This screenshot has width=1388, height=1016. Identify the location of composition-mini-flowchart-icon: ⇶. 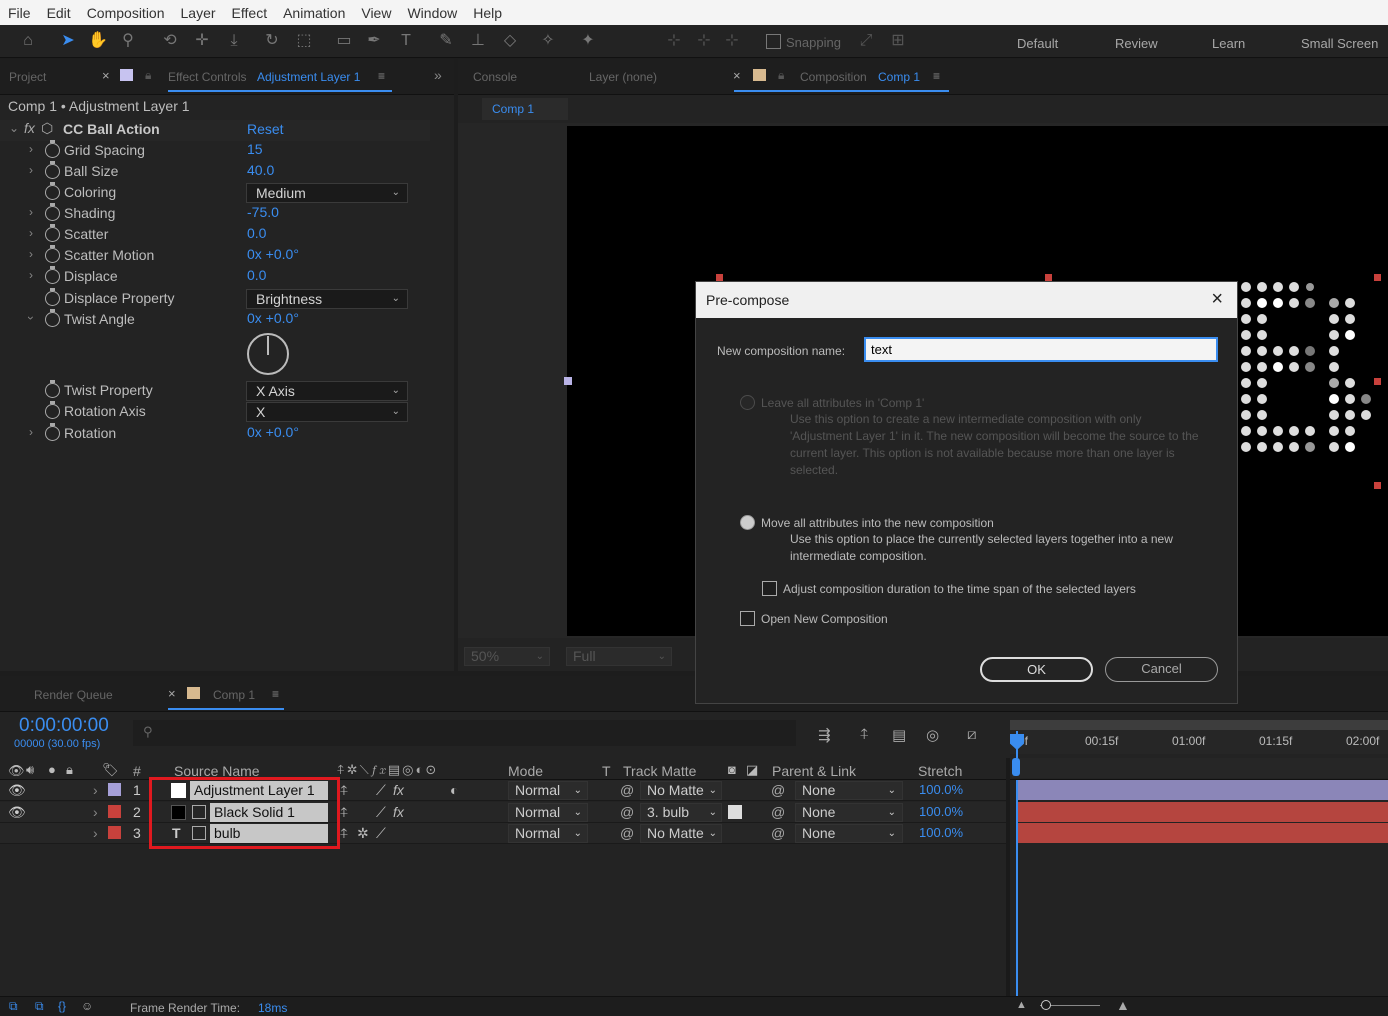
(824, 735).